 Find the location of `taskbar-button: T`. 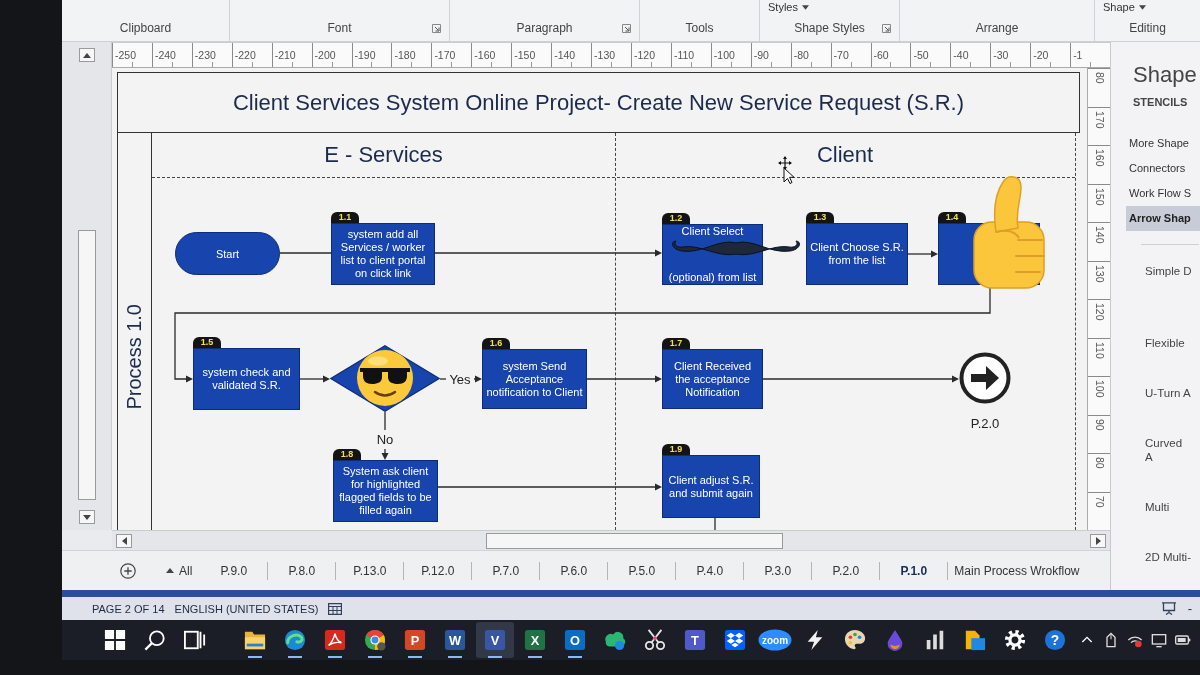

taskbar-button: T is located at coordinates (695, 640).